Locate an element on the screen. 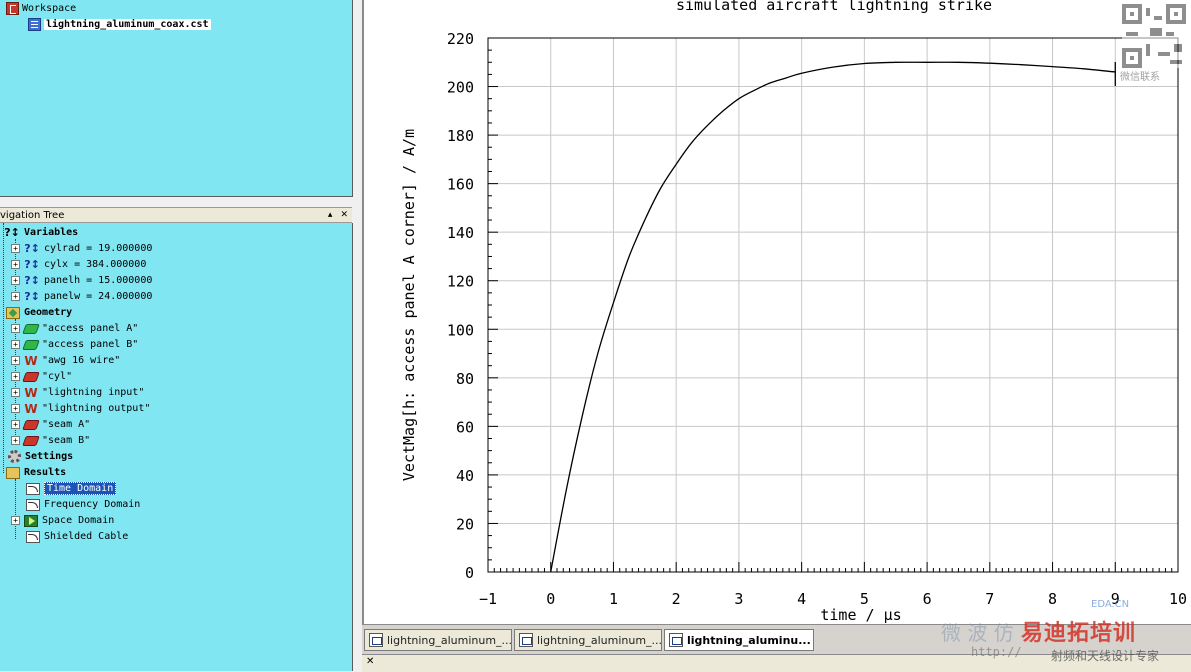 The image size is (1191, 672). pin-icon: ▴ is located at coordinates (330, 215).